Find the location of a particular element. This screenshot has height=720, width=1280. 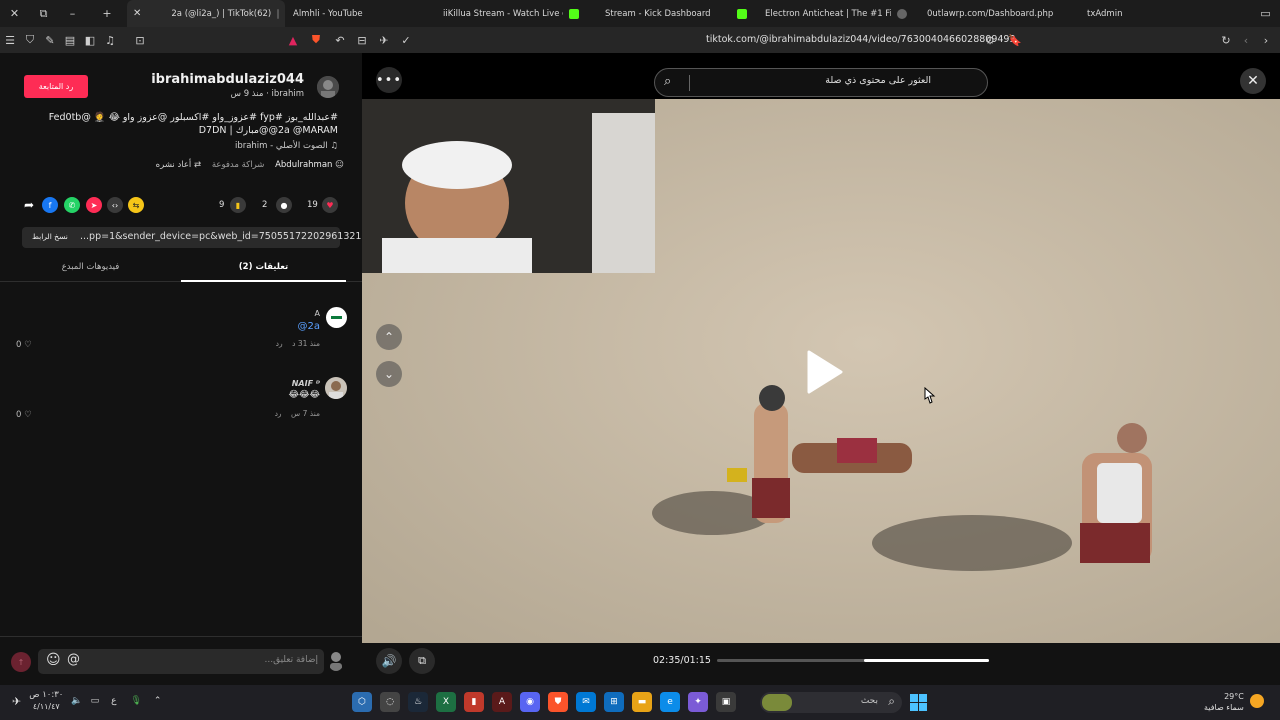

task-view-icon: ▣ is located at coordinates (726, 702).